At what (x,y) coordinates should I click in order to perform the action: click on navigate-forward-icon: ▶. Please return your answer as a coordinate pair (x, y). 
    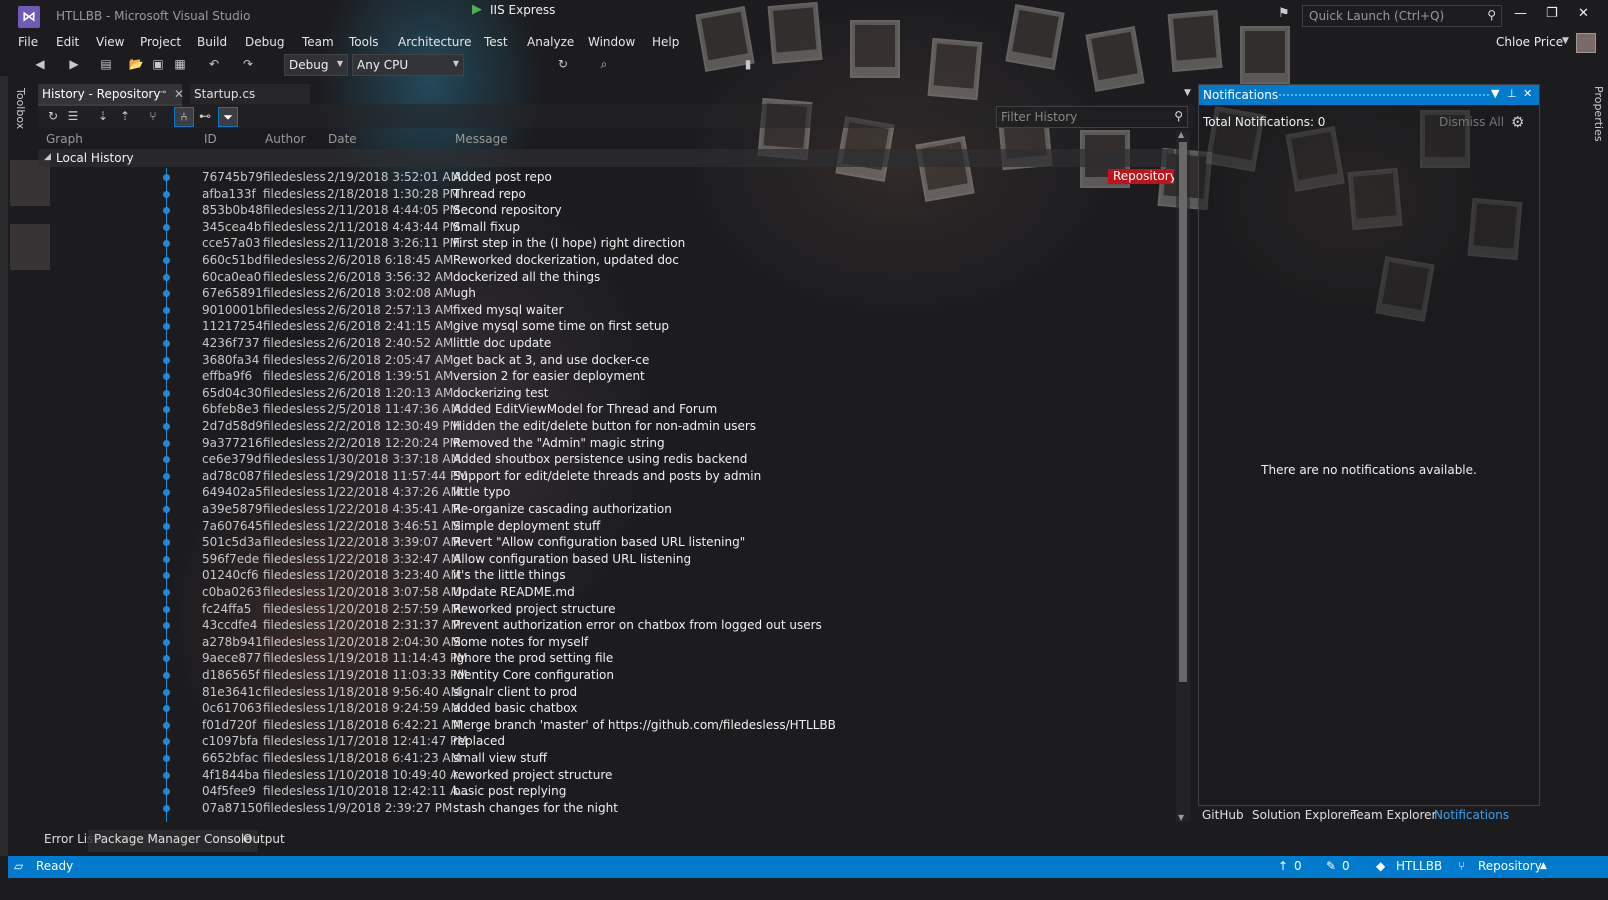
    Looking at the image, I should click on (74, 64).